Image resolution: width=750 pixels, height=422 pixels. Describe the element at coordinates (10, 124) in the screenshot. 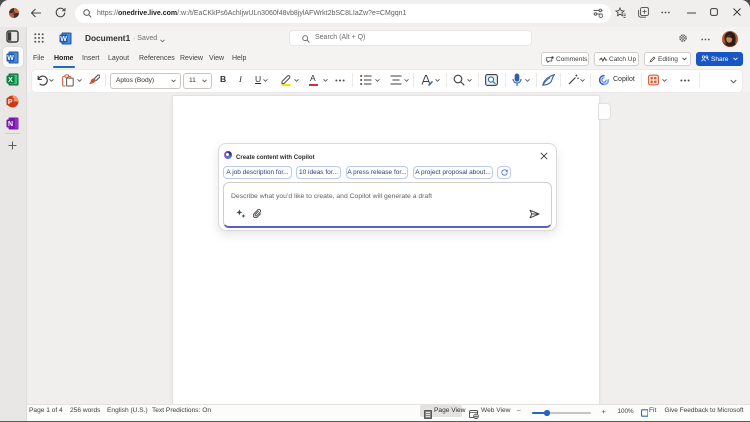

I see `svg-text: N` at that location.